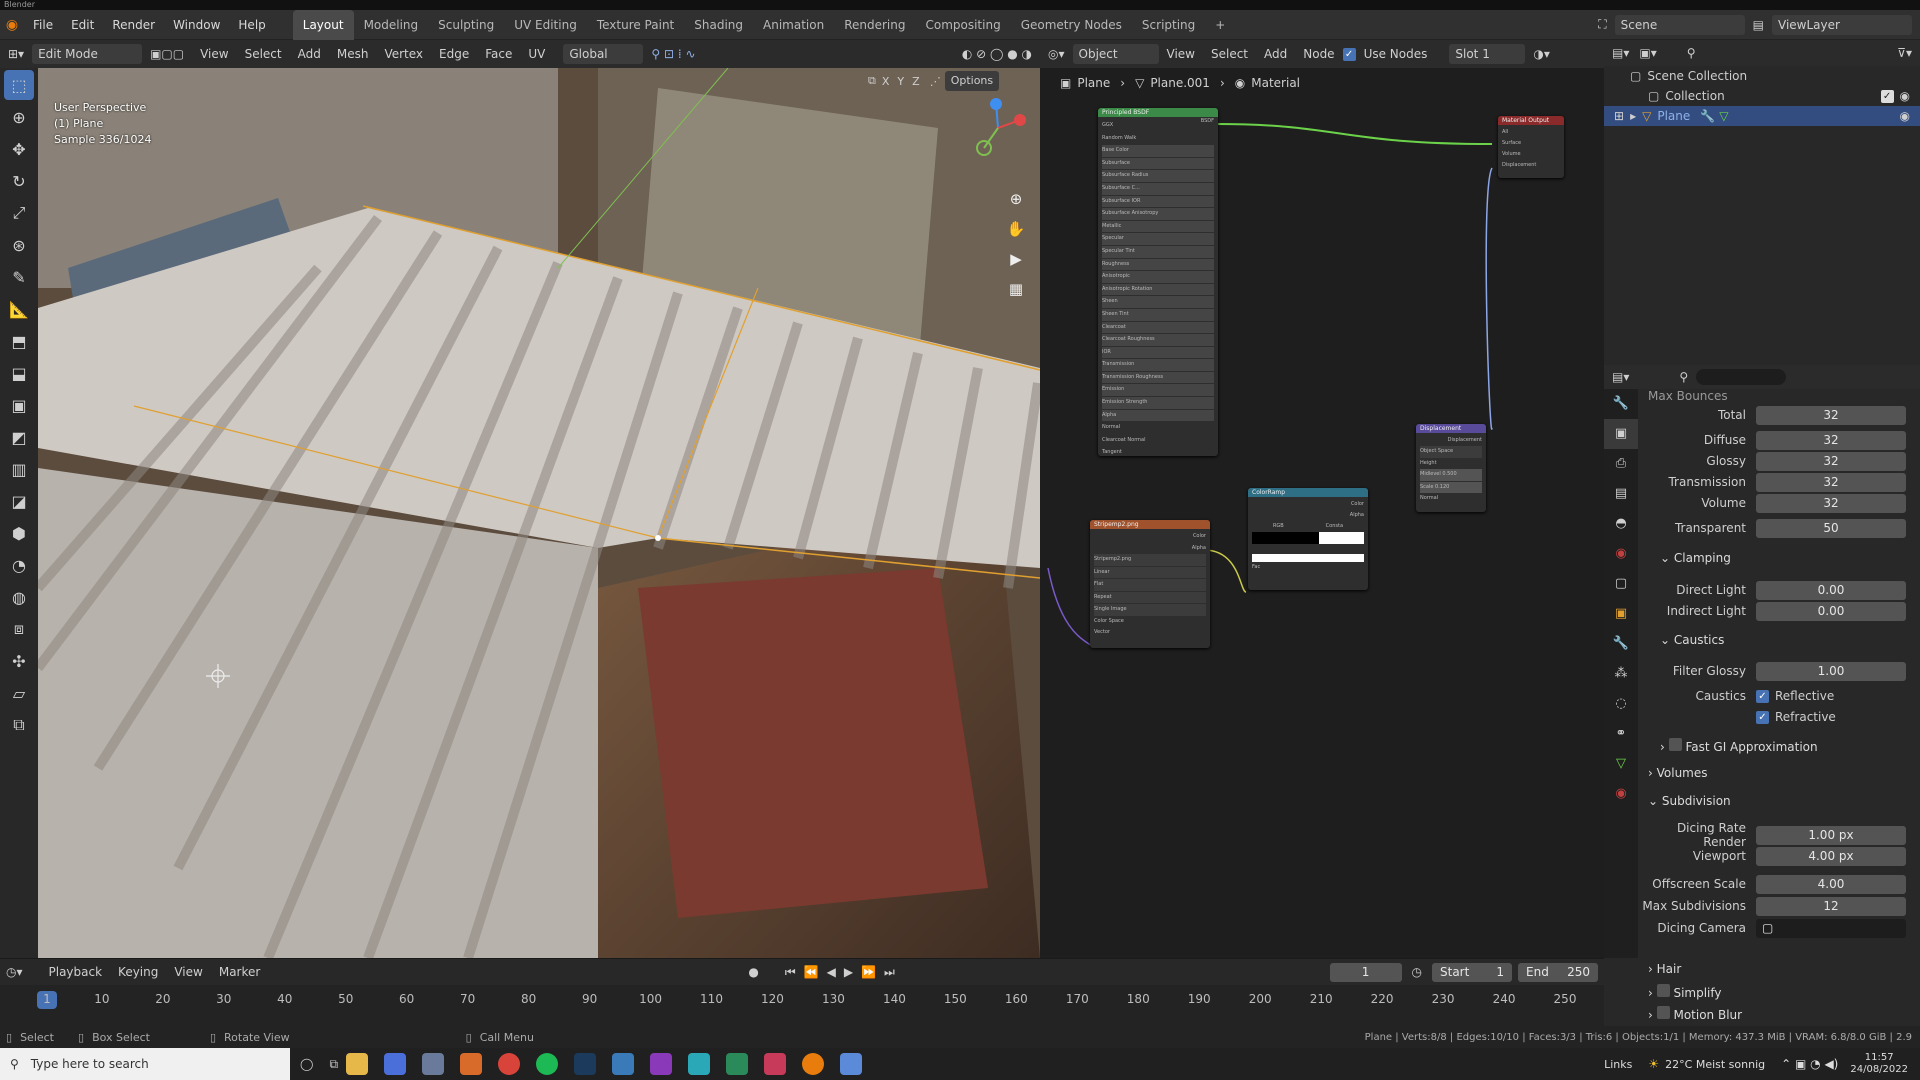  I want to click on principled-input-row: Roughness, so click(1158, 264).